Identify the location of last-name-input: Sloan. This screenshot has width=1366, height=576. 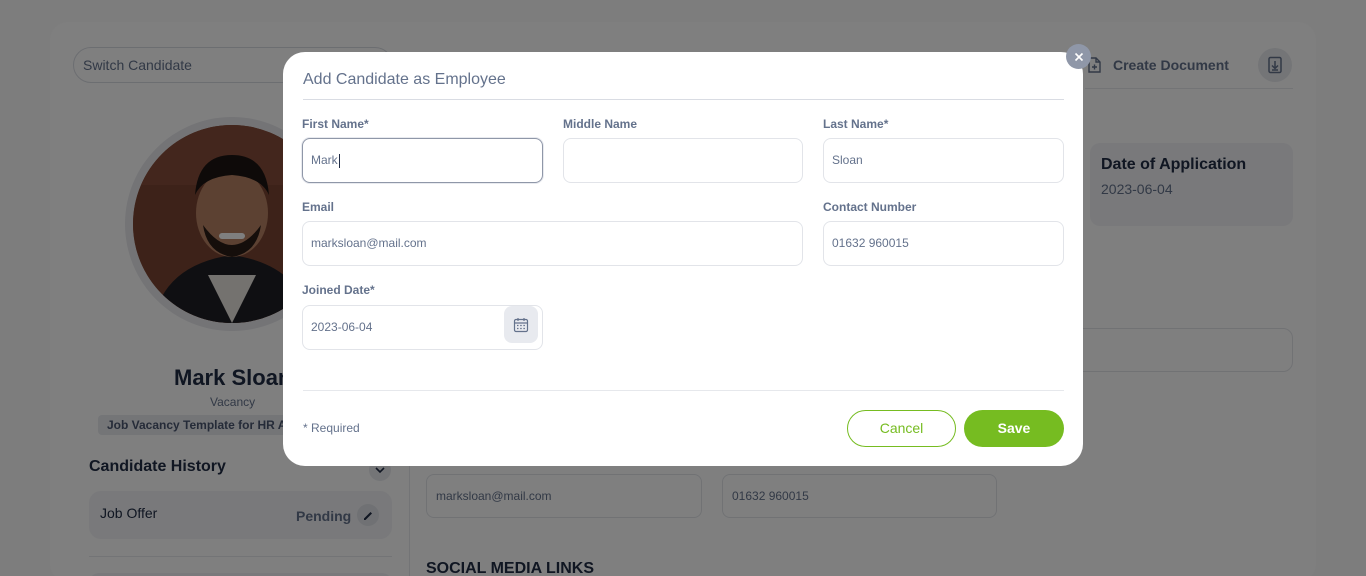
(943, 160).